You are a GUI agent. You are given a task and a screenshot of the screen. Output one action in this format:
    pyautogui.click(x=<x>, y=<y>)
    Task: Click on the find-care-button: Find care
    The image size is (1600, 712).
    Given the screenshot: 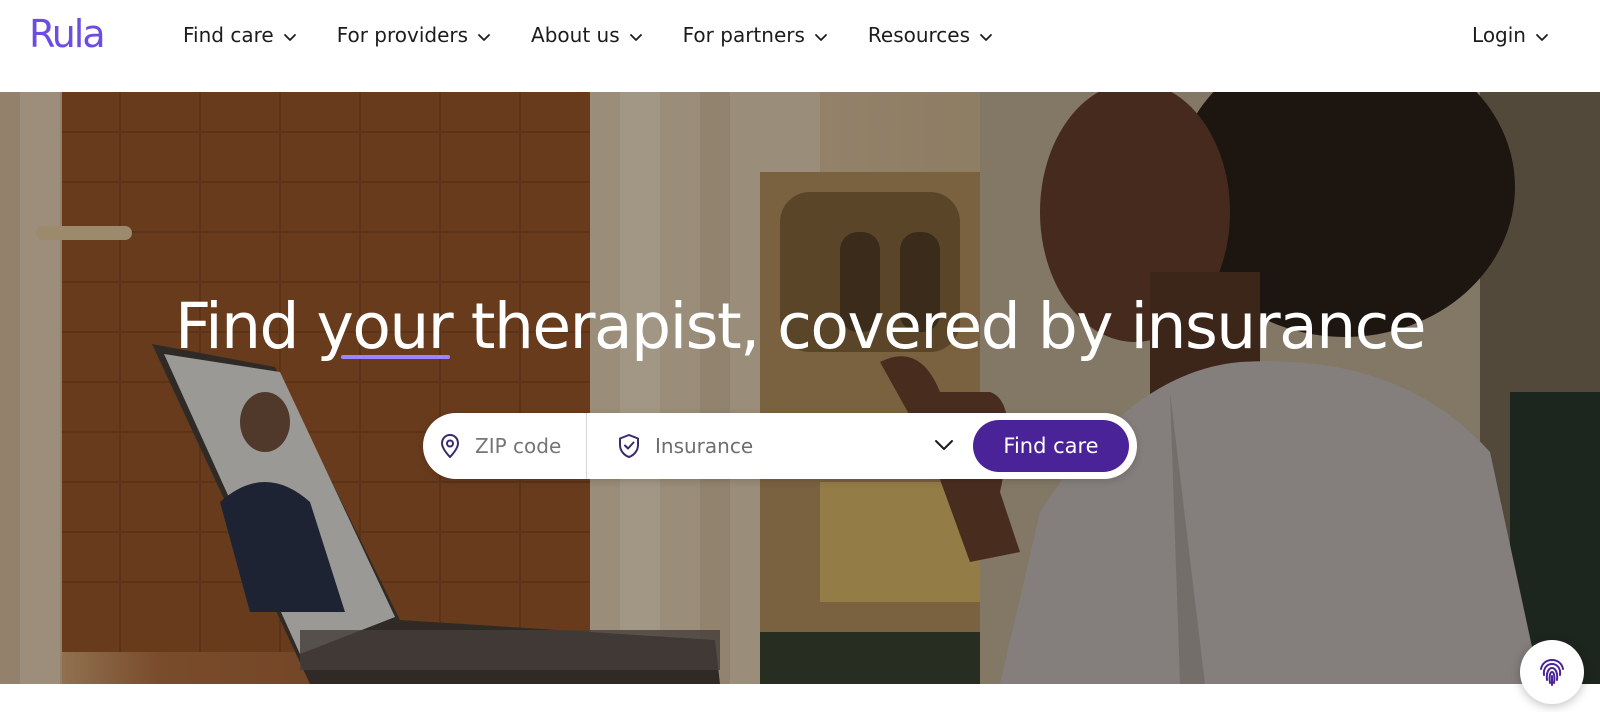 What is the action you would take?
    pyautogui.click(x=1051, y=446)
    